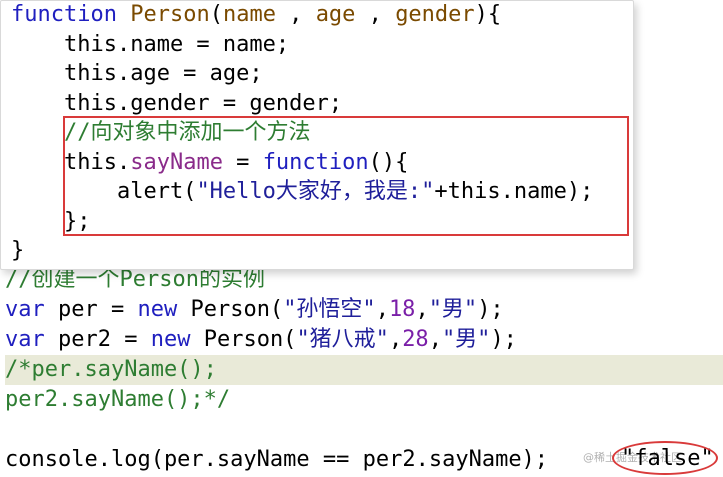  I want to click on code-token: 28, so click(415, 339).